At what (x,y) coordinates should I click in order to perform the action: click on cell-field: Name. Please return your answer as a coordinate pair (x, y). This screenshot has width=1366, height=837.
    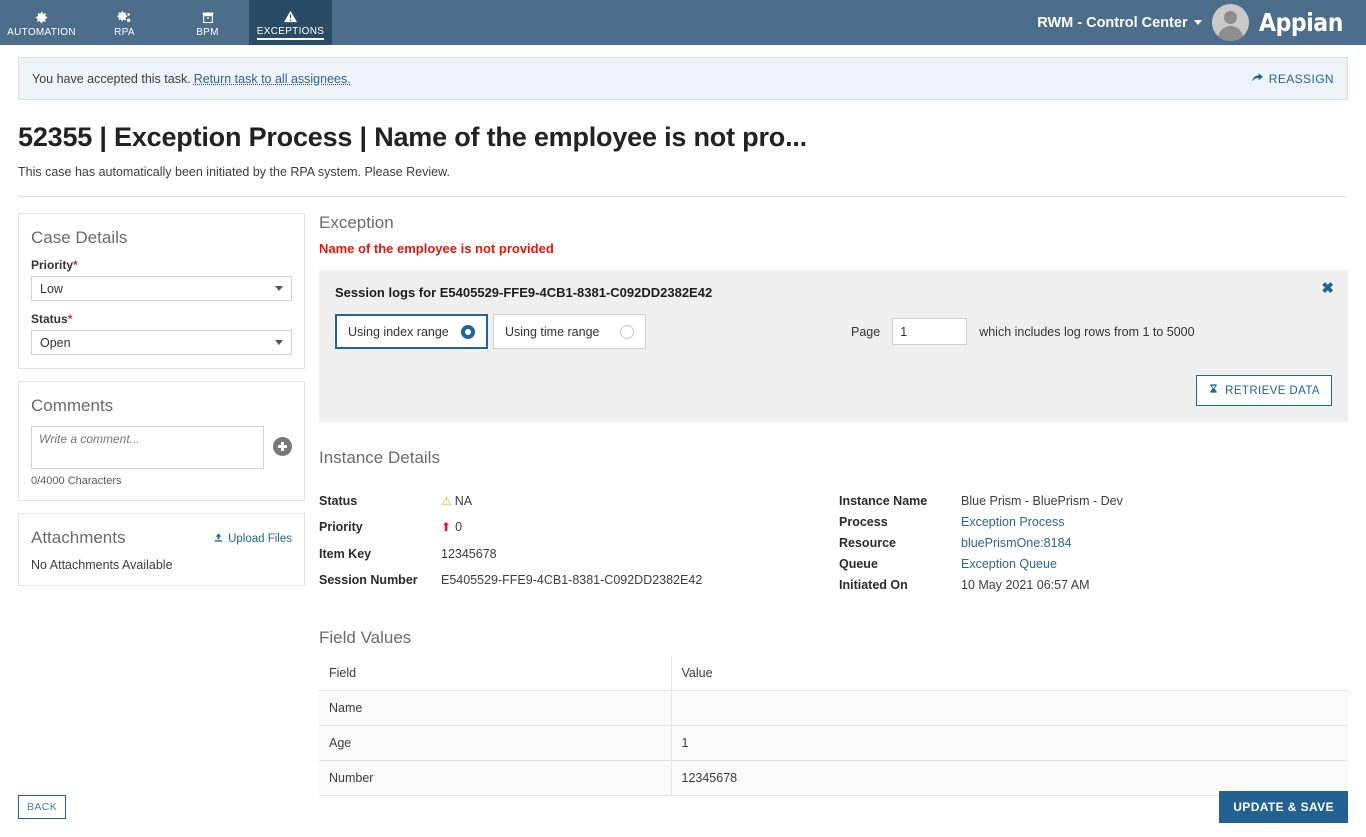
    Looking at the image, I should click on (495, 708).